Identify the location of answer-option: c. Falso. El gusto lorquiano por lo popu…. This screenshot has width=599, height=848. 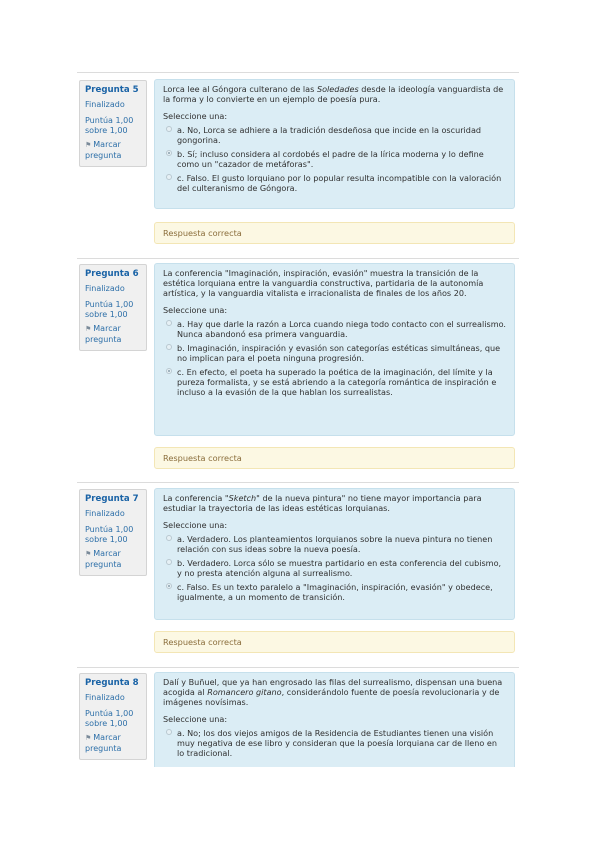
(334, 183).